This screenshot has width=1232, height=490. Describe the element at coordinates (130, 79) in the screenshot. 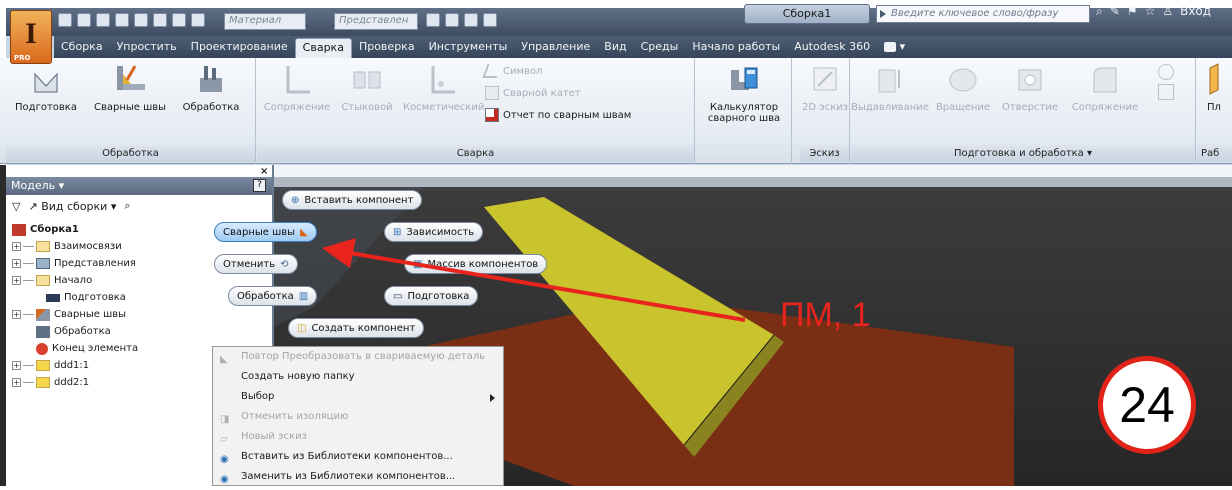

I see `weld-icon` at that location.